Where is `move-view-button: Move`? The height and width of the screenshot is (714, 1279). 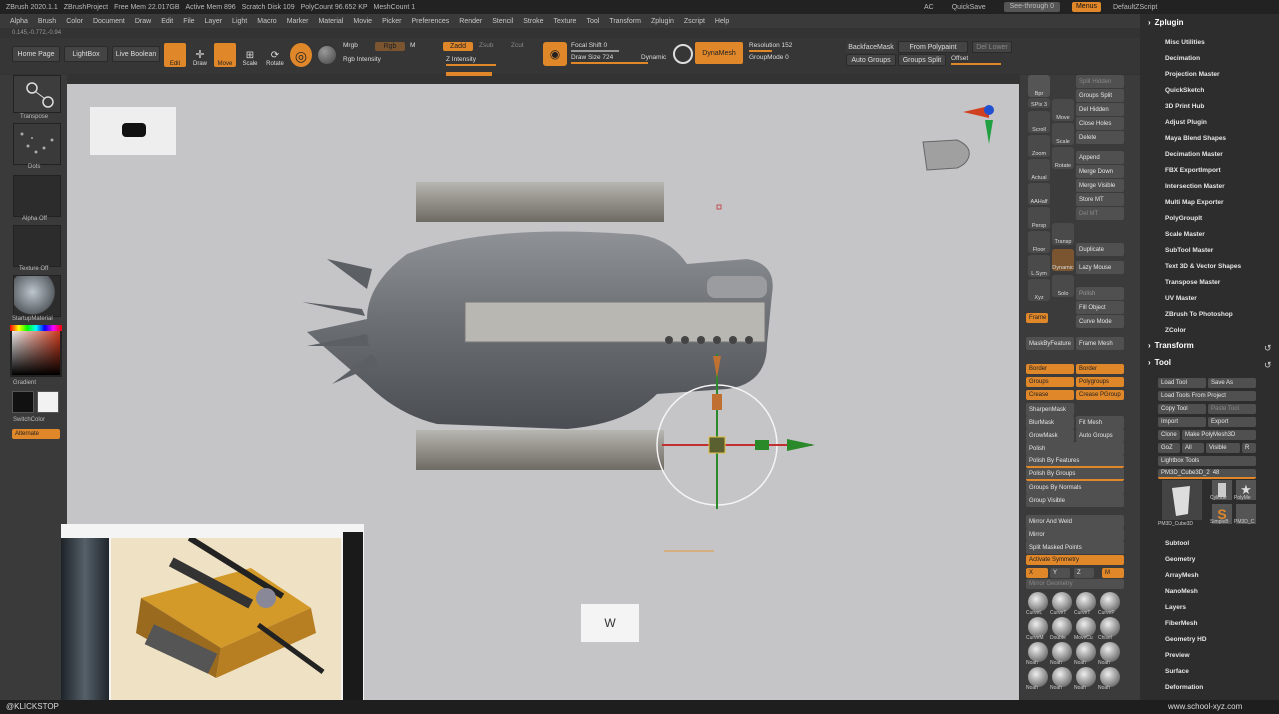 move-view-button: Move is located at coordinates (1063, 110).